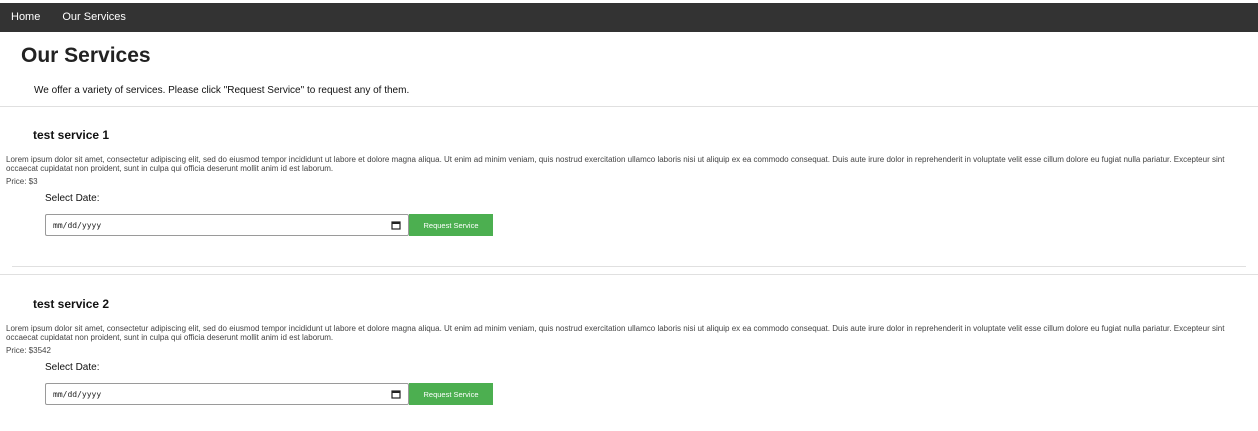  I want to click on service-name: test service 1, so click(71, 135).